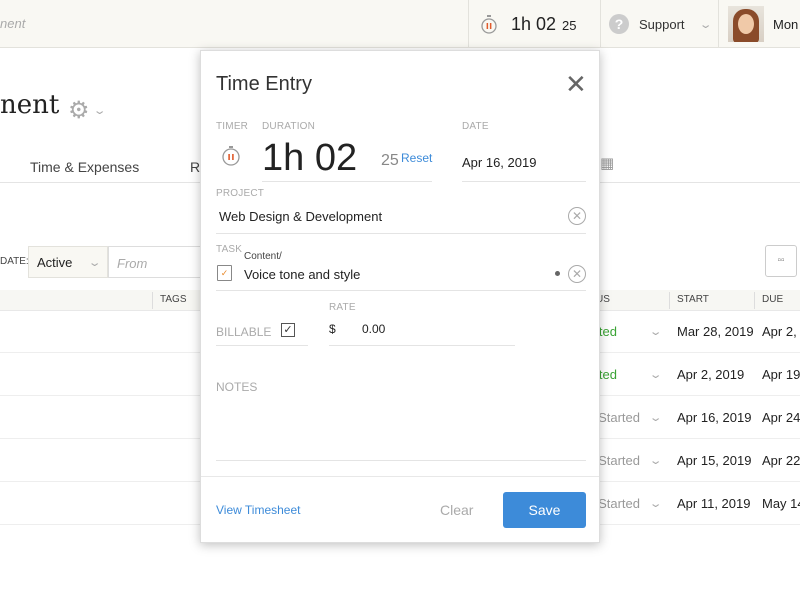  Describe the element at coordinates (84, 167) in the screenshot. I see `tab-time-expenses: Time & Expenses` at that location.